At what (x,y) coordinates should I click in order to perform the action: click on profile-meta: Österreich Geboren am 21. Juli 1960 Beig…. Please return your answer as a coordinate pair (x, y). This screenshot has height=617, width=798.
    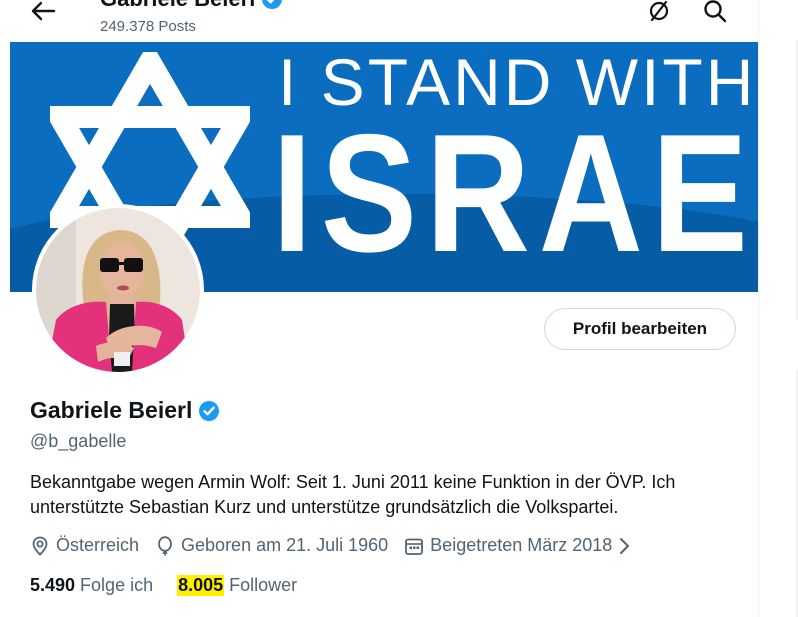
    Looking at the image, I should click on (338, 545).